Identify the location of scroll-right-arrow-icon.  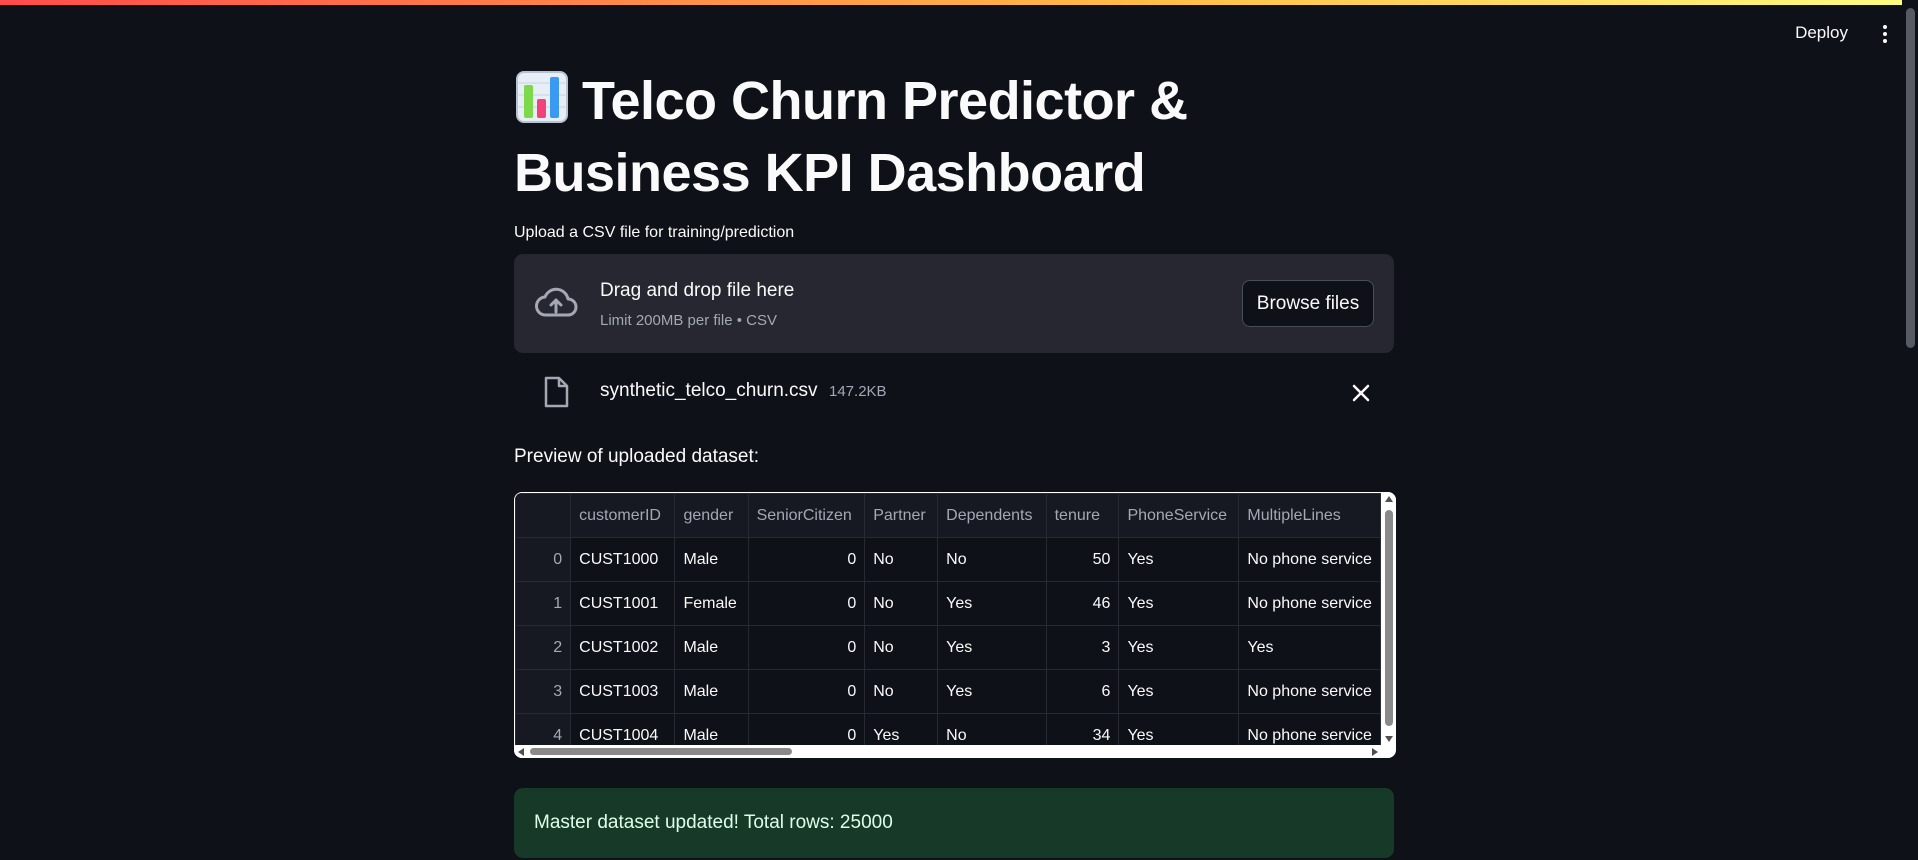
(1375, 752).